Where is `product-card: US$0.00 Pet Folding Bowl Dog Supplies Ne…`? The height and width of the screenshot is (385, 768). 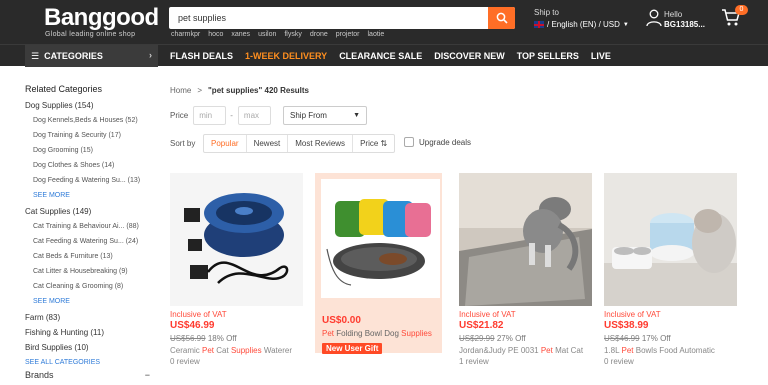
product-card: US$0.00 Pet Folding Bowl Dog Supplies Ne… is located at coordinates (381, 279).